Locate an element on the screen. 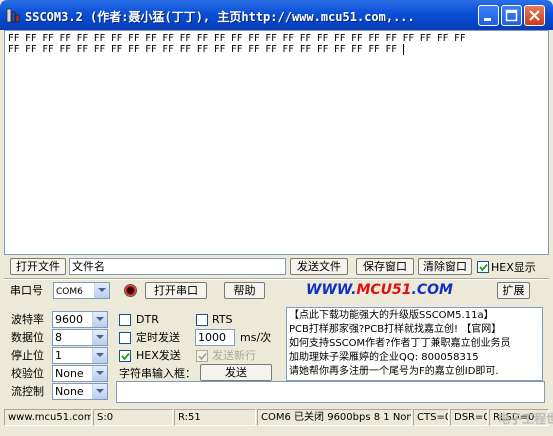  flow-value: None is located at coordinates (69, 391).